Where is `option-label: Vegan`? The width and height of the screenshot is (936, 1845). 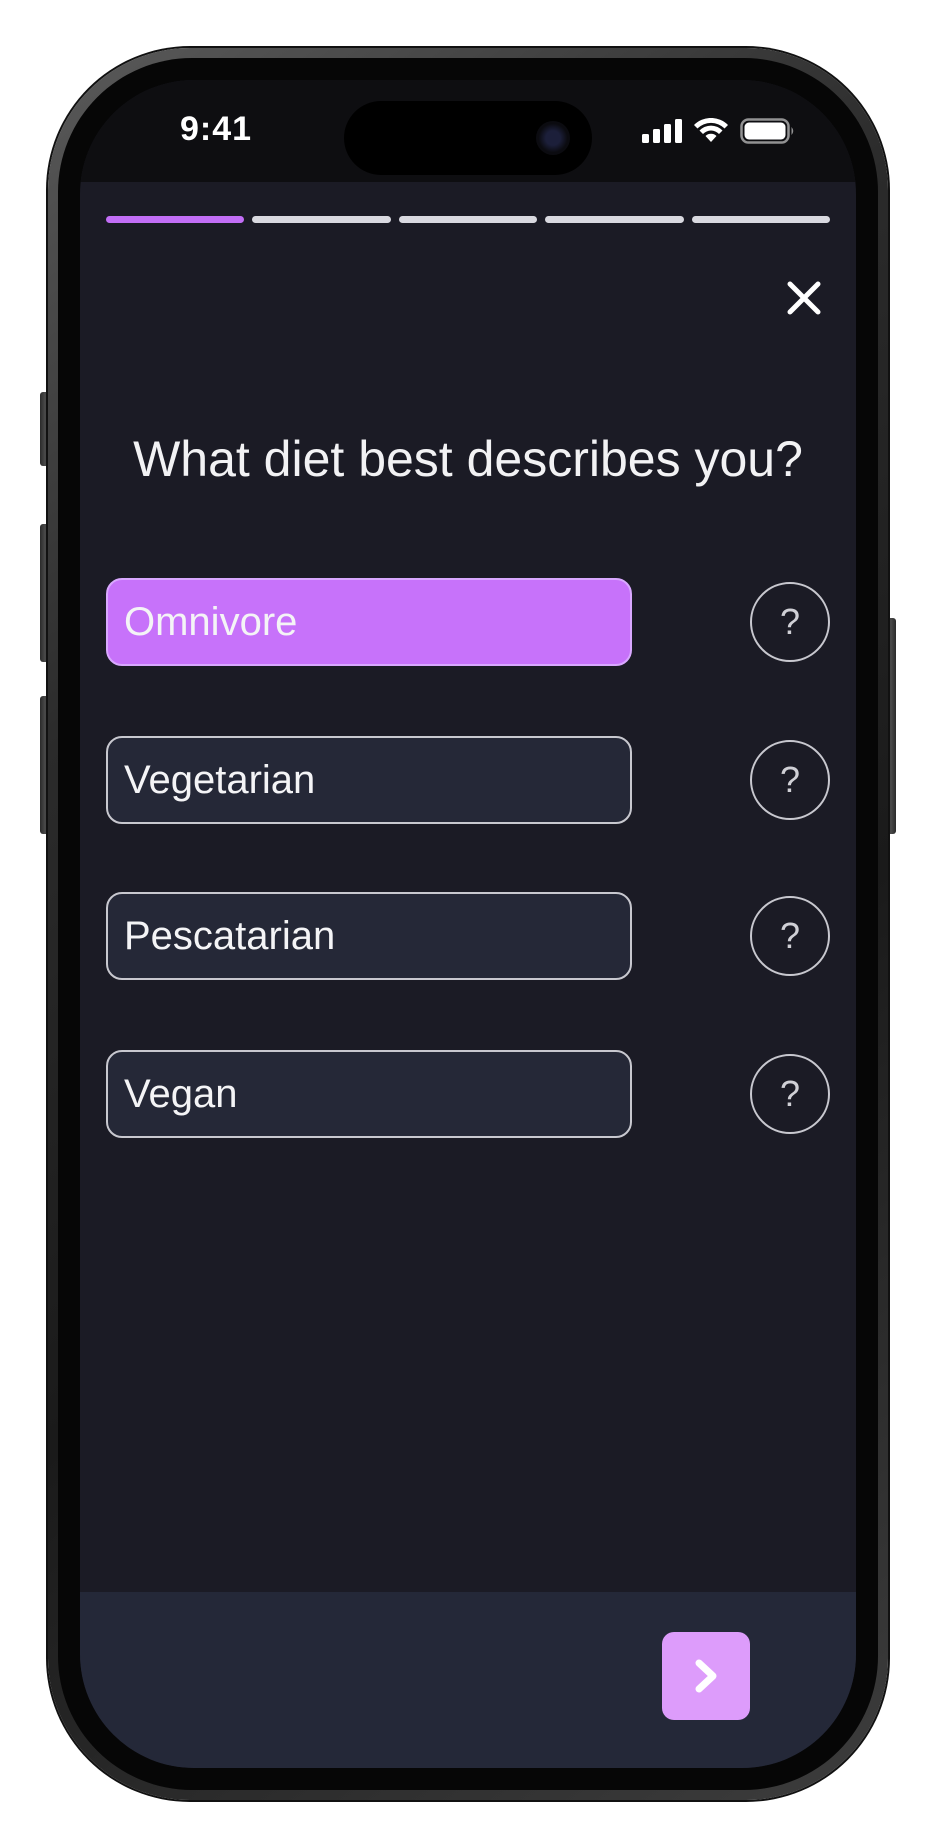 option-label: Vegan is located at coordinates (181, 1093).